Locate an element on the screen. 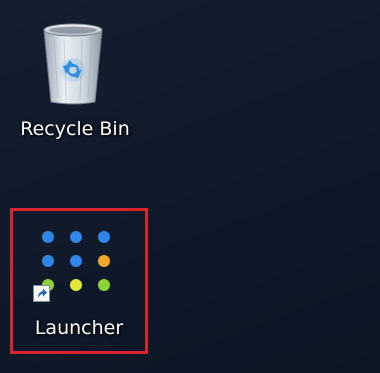  shortcut-arrow-icon is located at coordinates (41, 293).